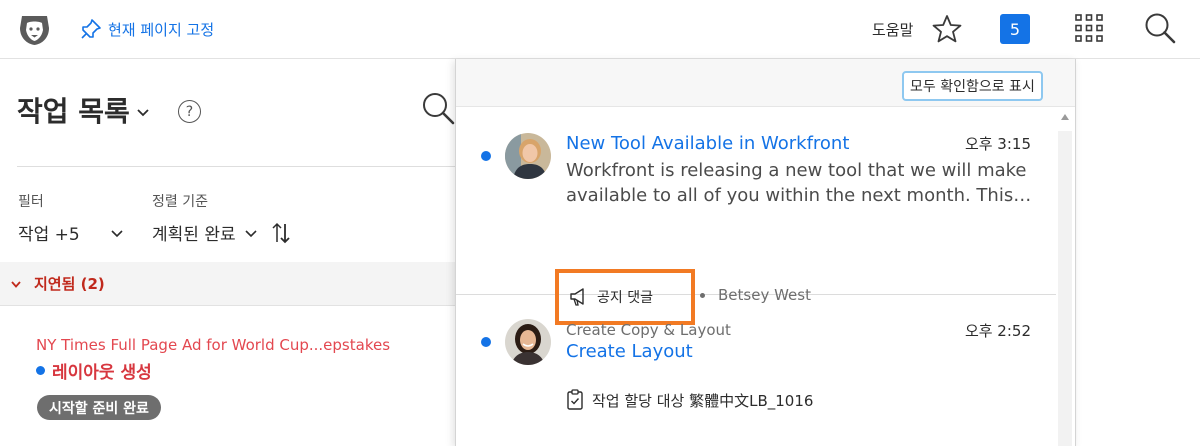 The image size is (1200, 446). Describe the element at coordinates (281, 233) in the screenshot. I see `sort-direction-icon` at that location.